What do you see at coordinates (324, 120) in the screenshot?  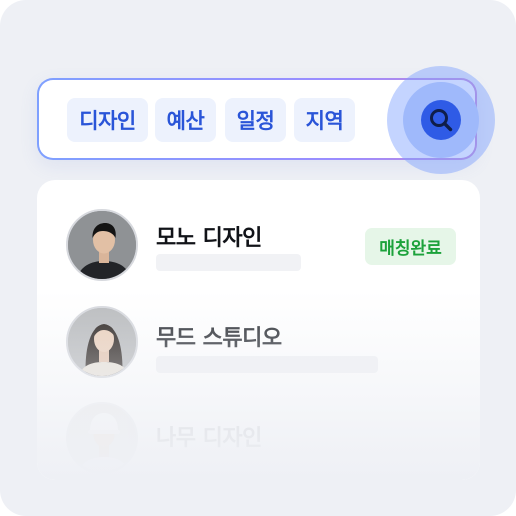 I see `filter-chip-region: 지역` at bounding box center [324, 120].